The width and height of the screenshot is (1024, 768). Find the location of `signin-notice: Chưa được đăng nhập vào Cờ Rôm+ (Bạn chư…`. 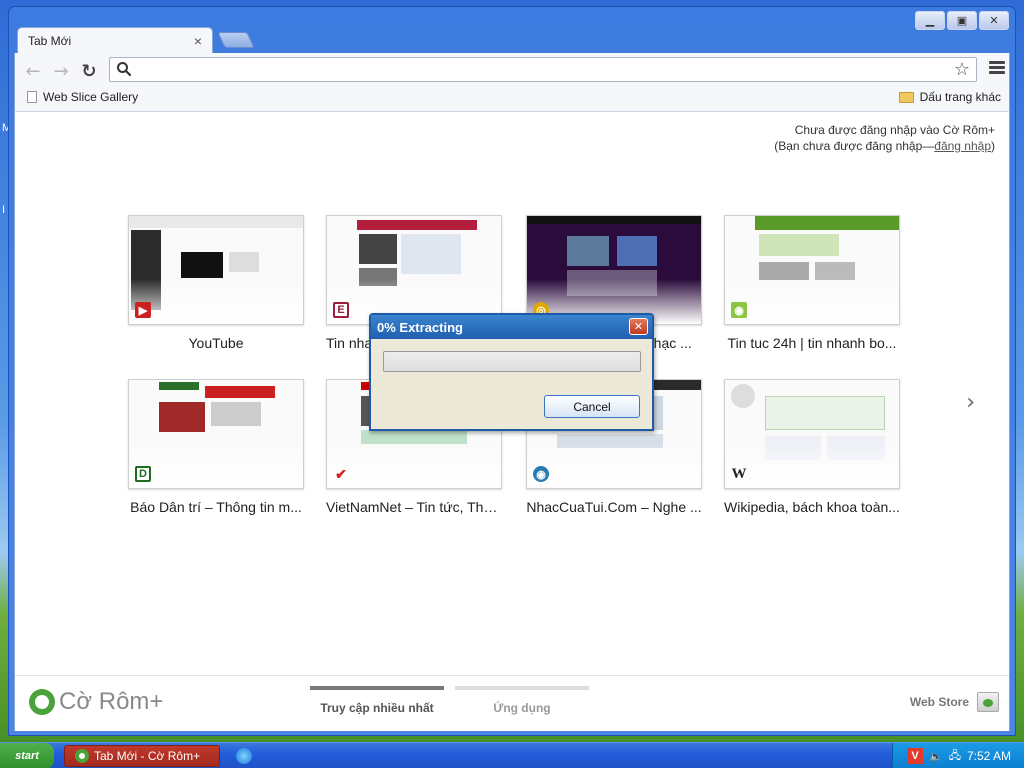

signin-notice: Chưa được đăng nhập vào Cờ Rôm+ (Bạn chư… is located at coordinates (884, 138).